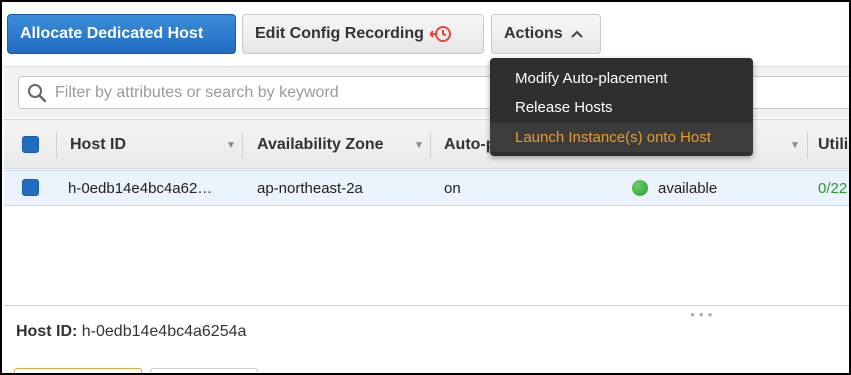  What do you see at coordinates (591, 78) in the screenshot?
I see `menu-item-label: Modify Auto-placement` at bounding box center [591, 78].